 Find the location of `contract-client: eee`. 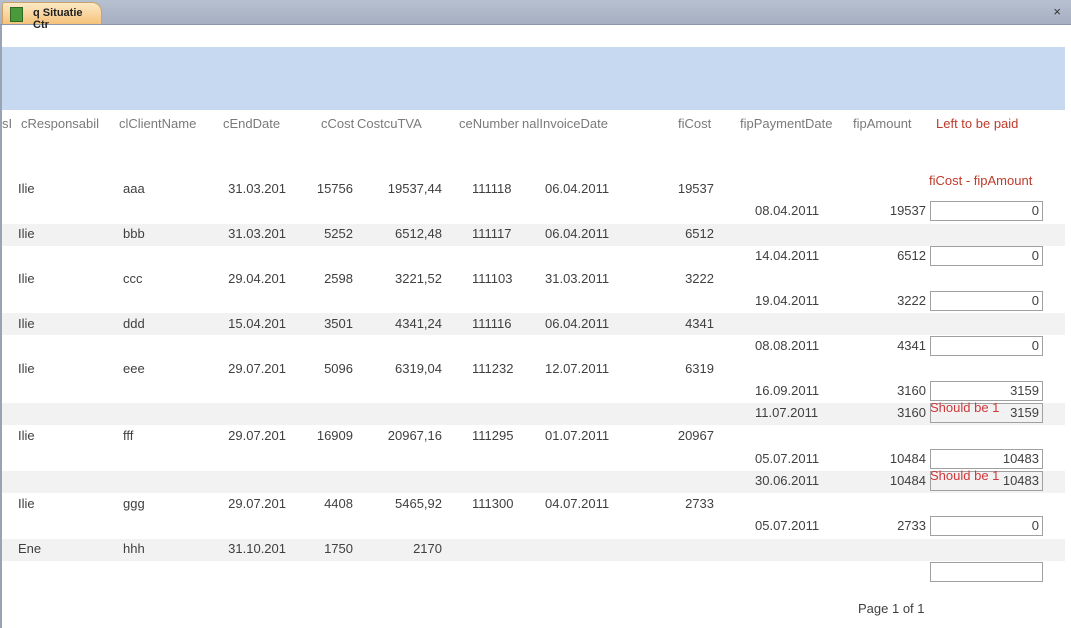

contract-client: eee is located at coordinates (134, 368).